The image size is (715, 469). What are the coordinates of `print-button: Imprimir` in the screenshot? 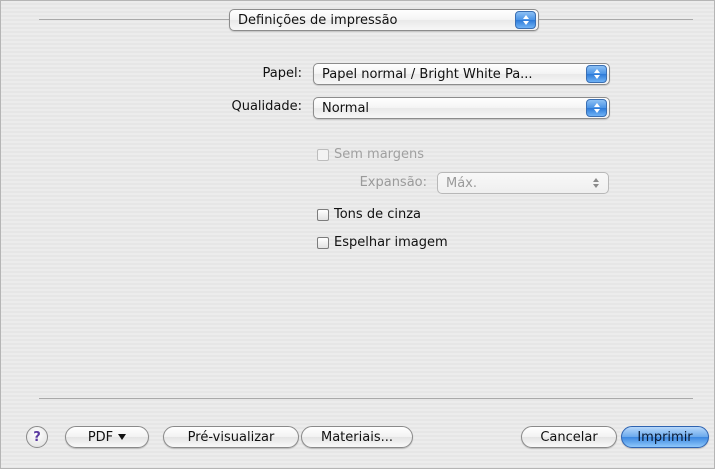 It's located at (665, 437).